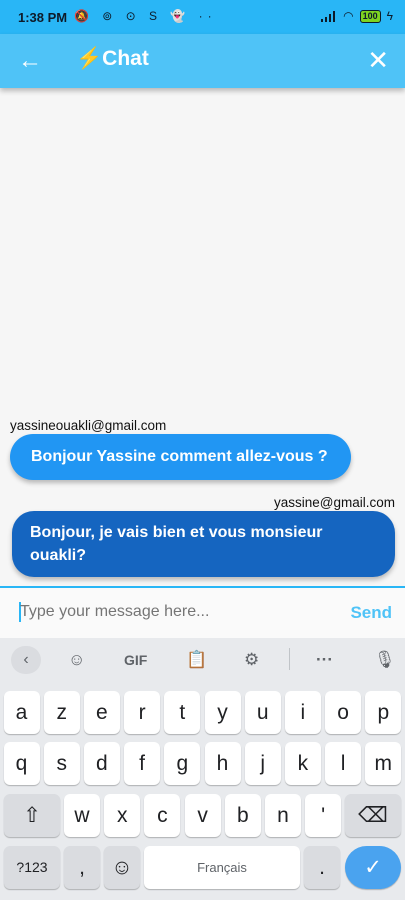  Describe the element at coordinates (329, 16) in the screenshot. I see `signal-icon` at that location.